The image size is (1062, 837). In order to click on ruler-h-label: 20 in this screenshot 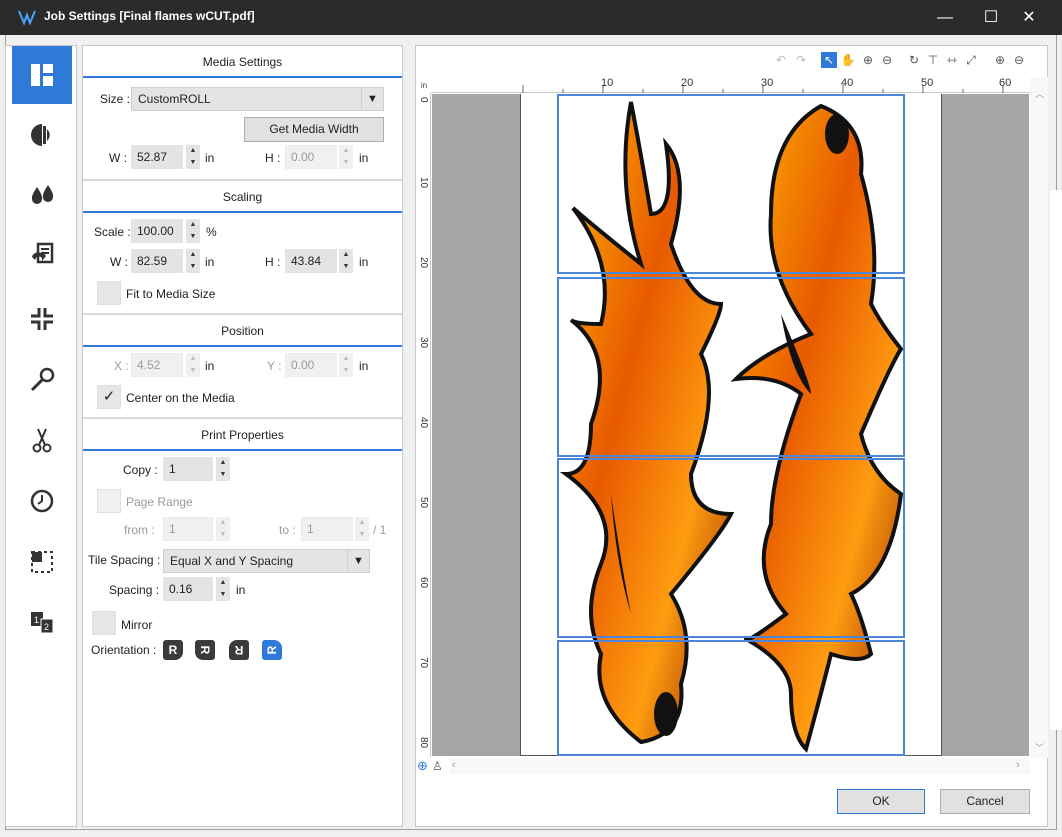, I will do `click(687, 83)`.